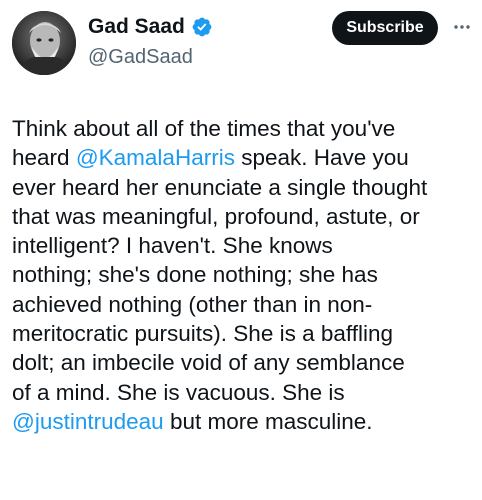 This screenshot has width=482, height=500. Describe the element at coordinates (88, 421) in the screenshot. I see `mention-link: @justintrudeau` at that location.